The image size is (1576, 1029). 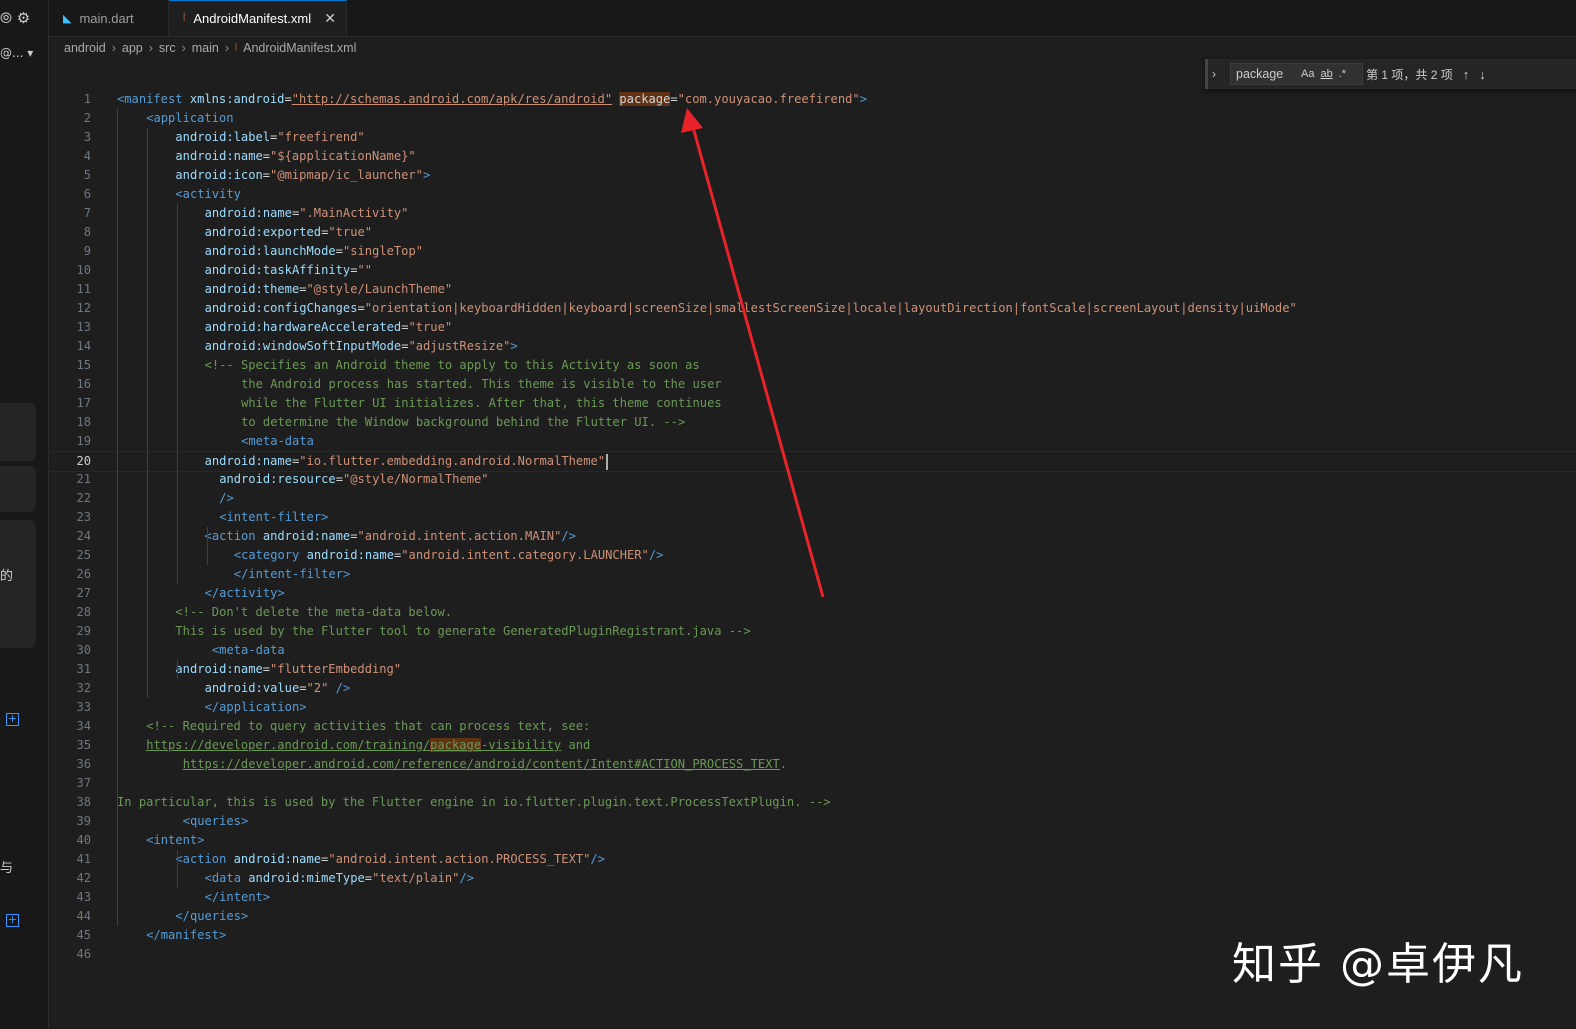 What do you see at coordinates (812, 669) in the screenshot?
I see `code-line: 31 android:name="flutterEmbedding"` at bounding box center [812, 669].